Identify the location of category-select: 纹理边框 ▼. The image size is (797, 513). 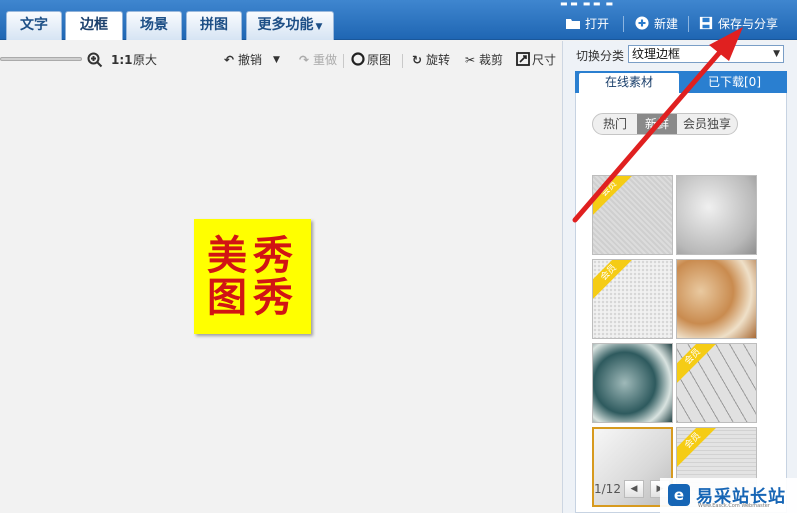
(706, 54).